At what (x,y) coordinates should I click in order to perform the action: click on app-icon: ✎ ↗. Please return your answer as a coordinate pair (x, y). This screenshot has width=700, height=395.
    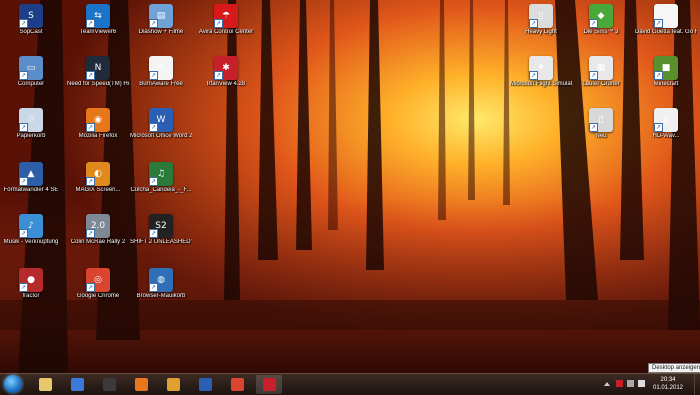
    Looking at the image, I should click on (161, 68).